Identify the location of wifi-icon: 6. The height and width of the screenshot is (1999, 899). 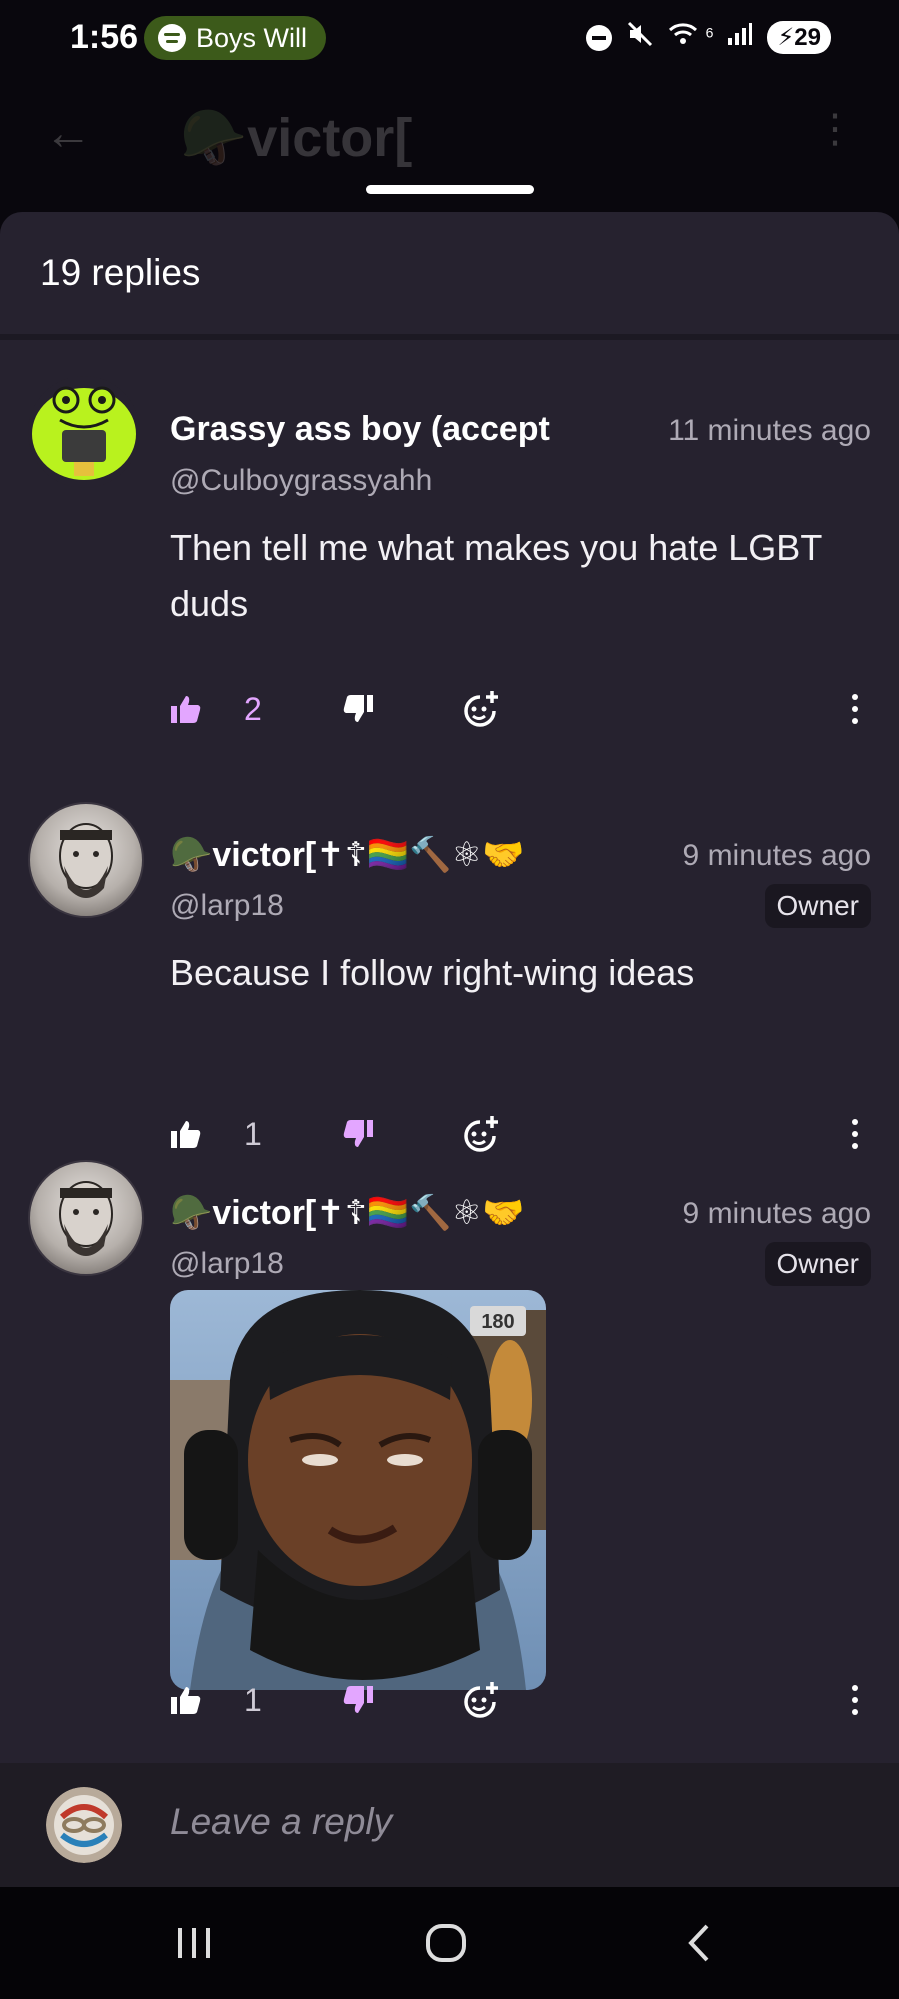
(690, 37).